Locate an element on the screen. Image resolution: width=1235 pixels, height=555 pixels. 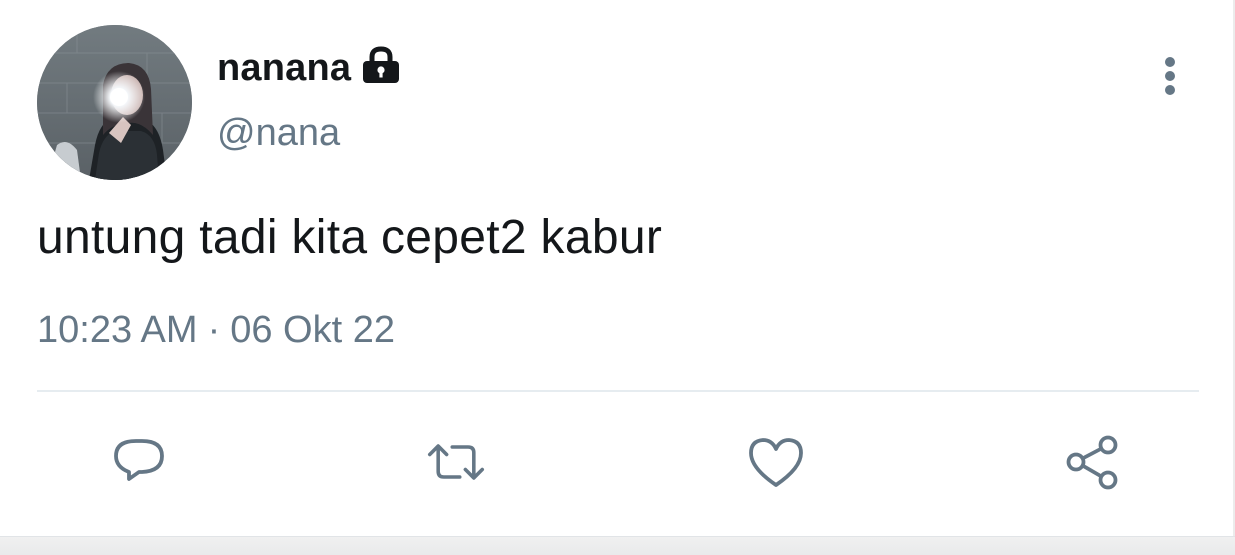
tweet-text: untung tadi kita cepet2 kabur is located at coordinates (350, 237).